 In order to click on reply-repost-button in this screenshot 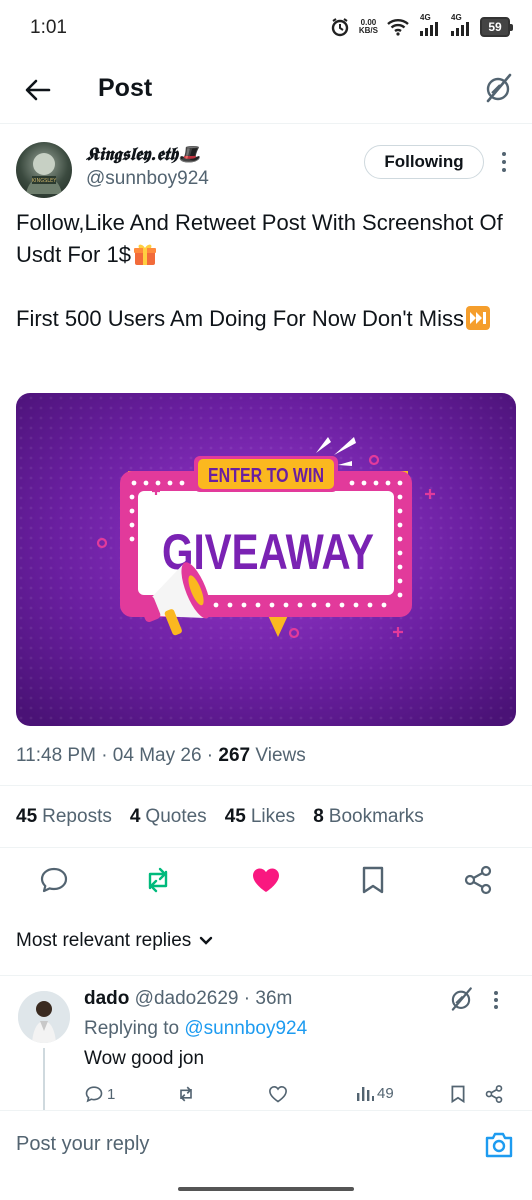, I will do `click(186, 1094)`.